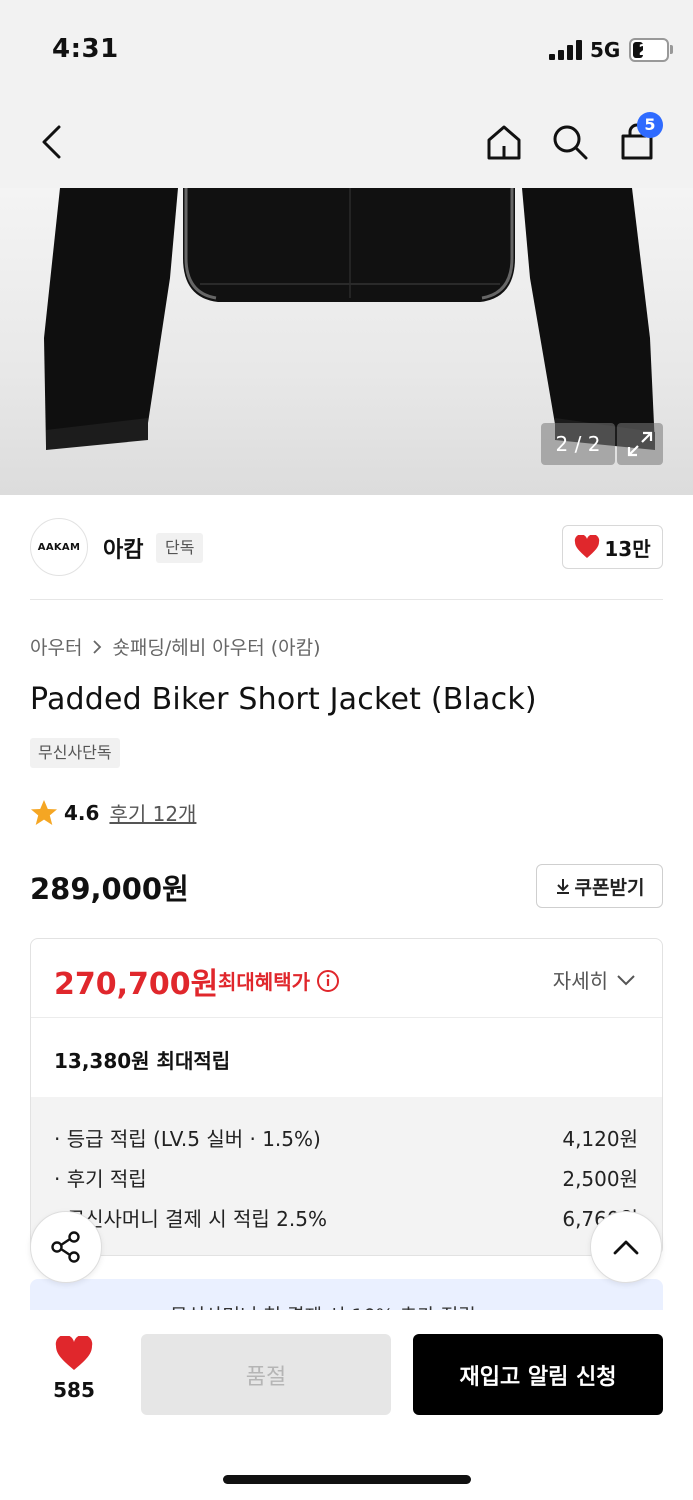 The height and width of the screenshot is (1500, 693). What do you see at coordinates (85, 49) in the screenshot?
I see `status-time: 4:31` at bounding box center [85, 49].